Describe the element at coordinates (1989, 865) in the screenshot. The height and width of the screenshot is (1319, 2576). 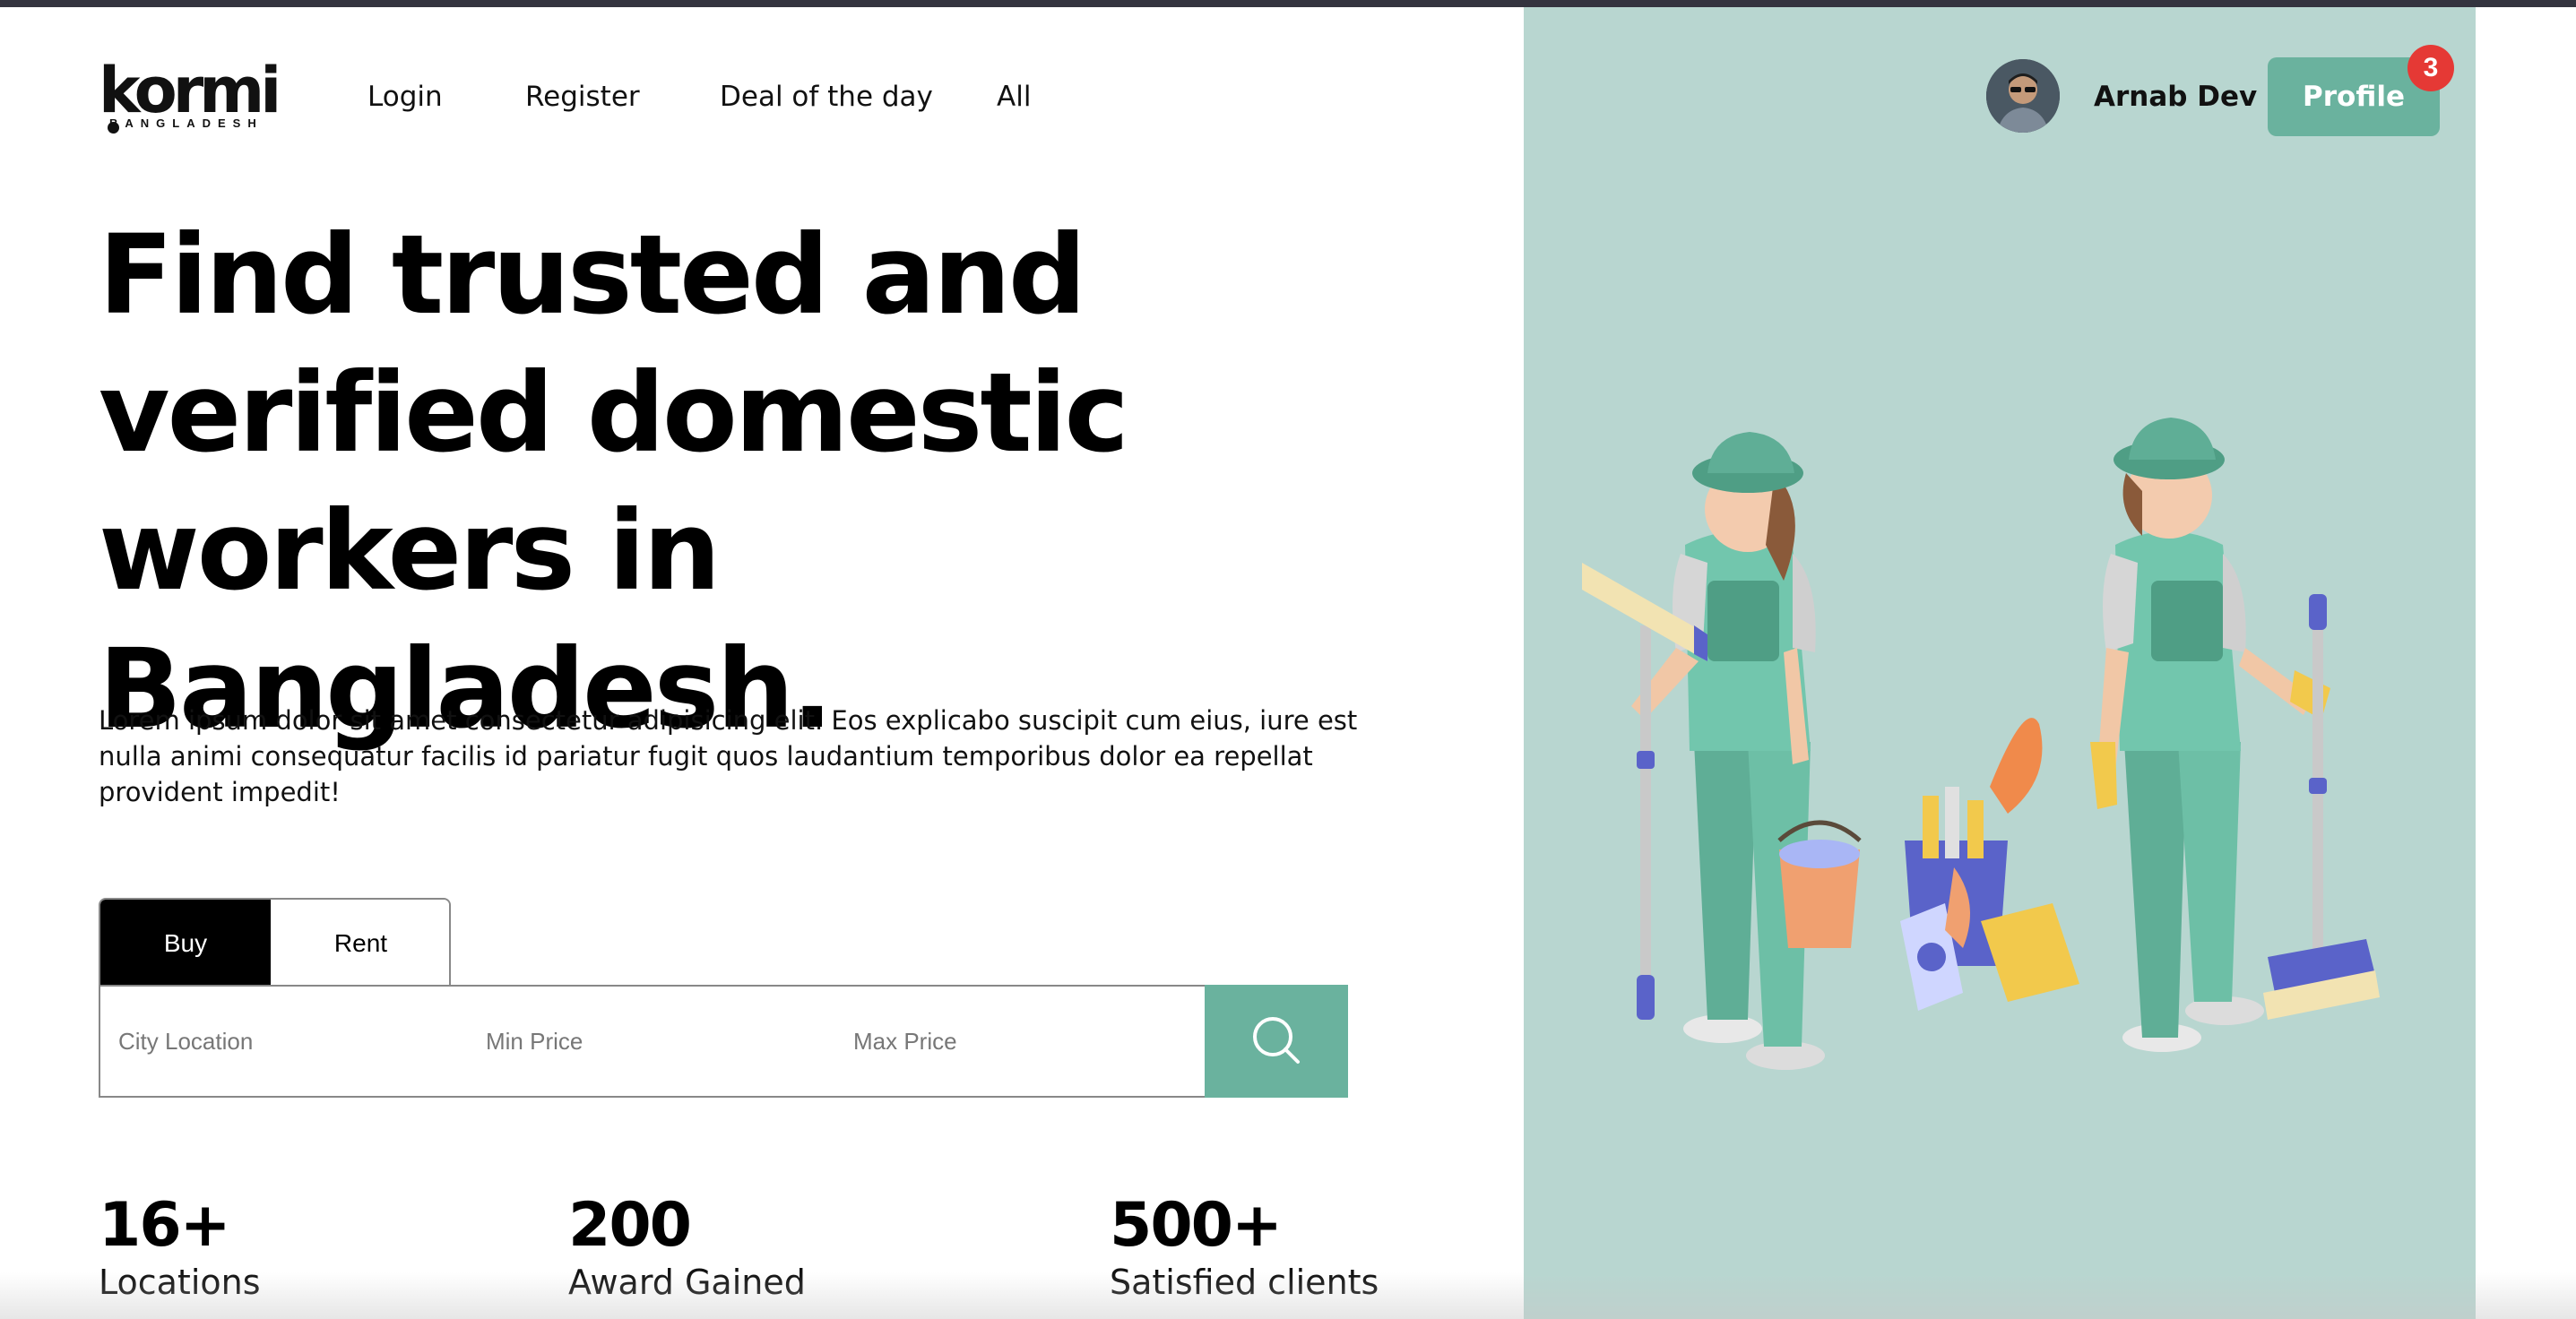
I see `cleaning-supplies` at that location.